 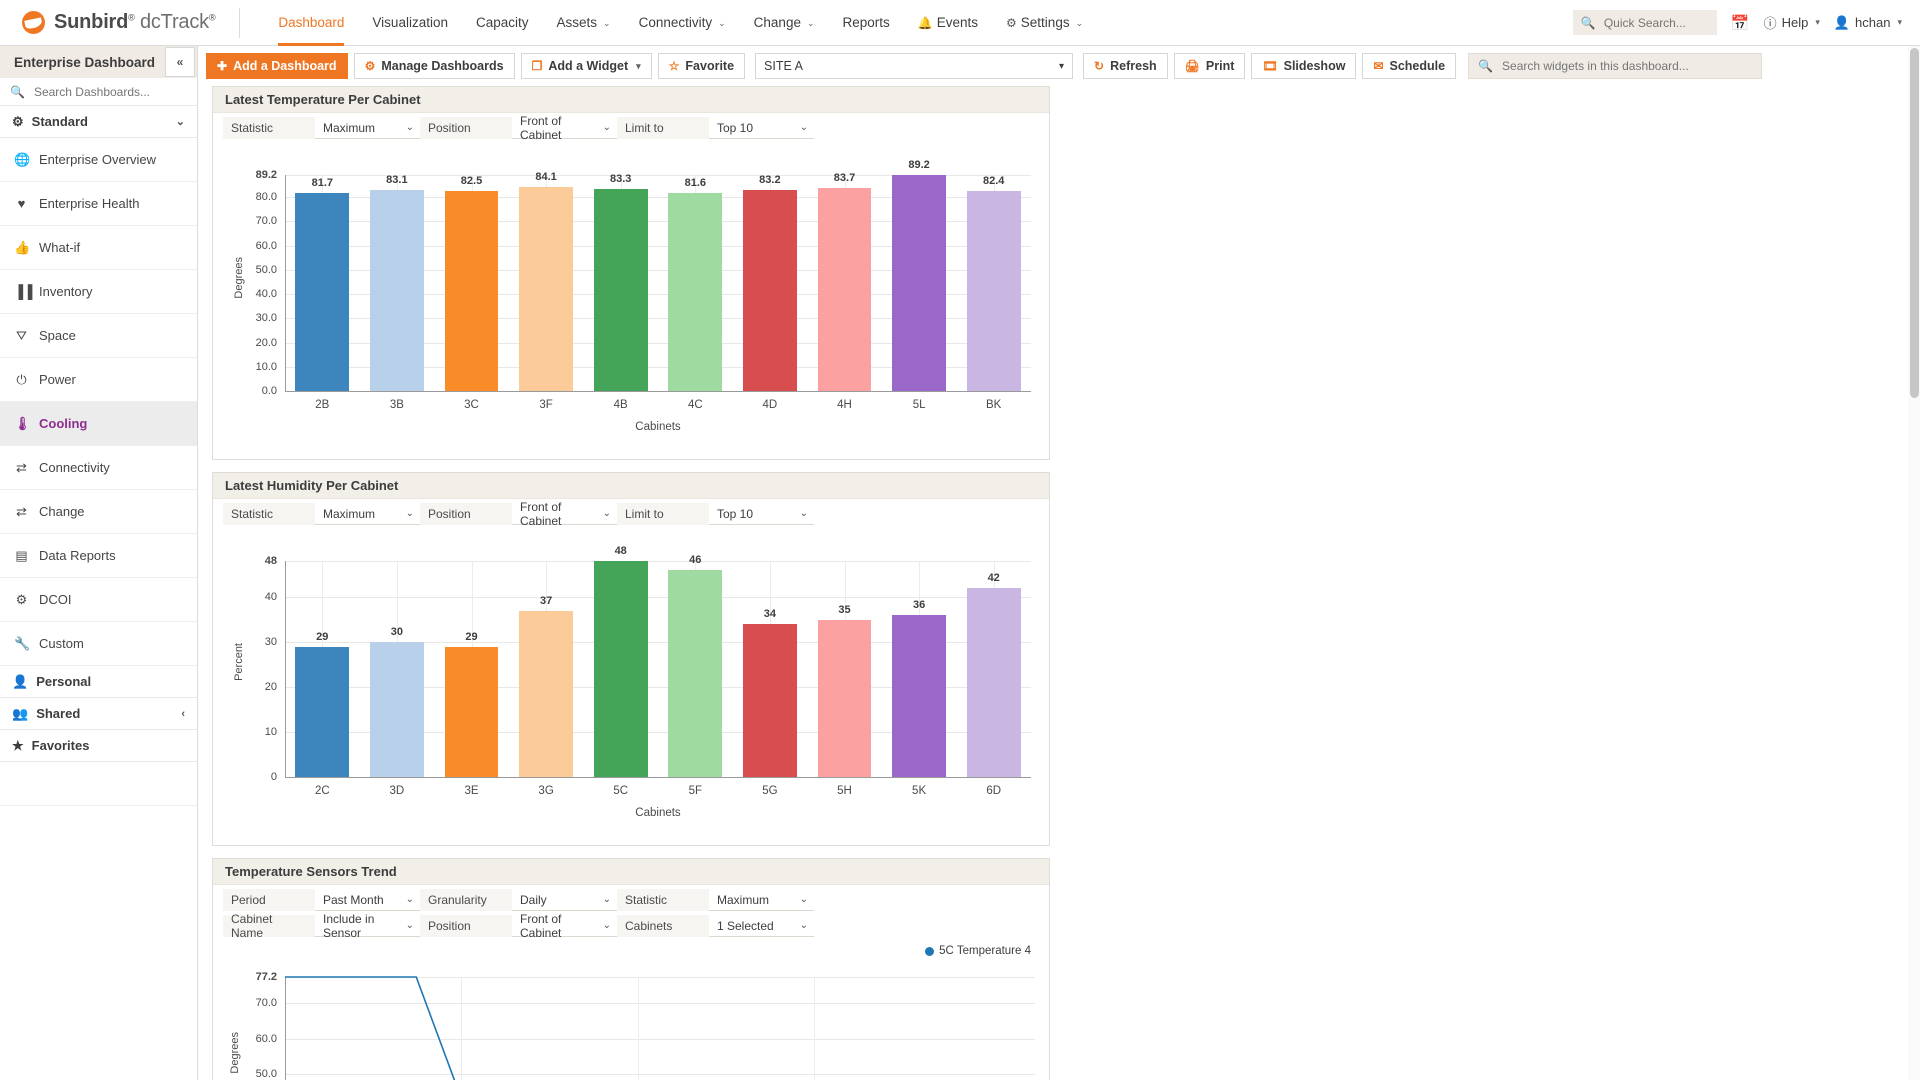 I want to click on bar-2c, so click(x=322, y=711).